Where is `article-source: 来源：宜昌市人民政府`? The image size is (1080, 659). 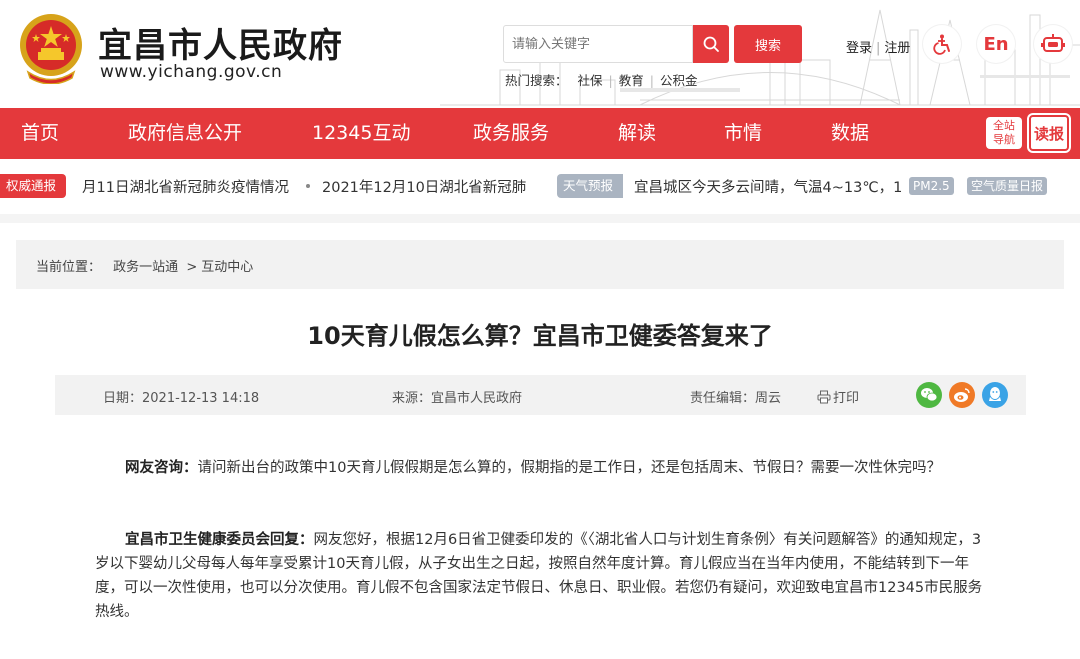 article-source: 来源：宜昌市人民政府 is located at coordinates (457, 398).